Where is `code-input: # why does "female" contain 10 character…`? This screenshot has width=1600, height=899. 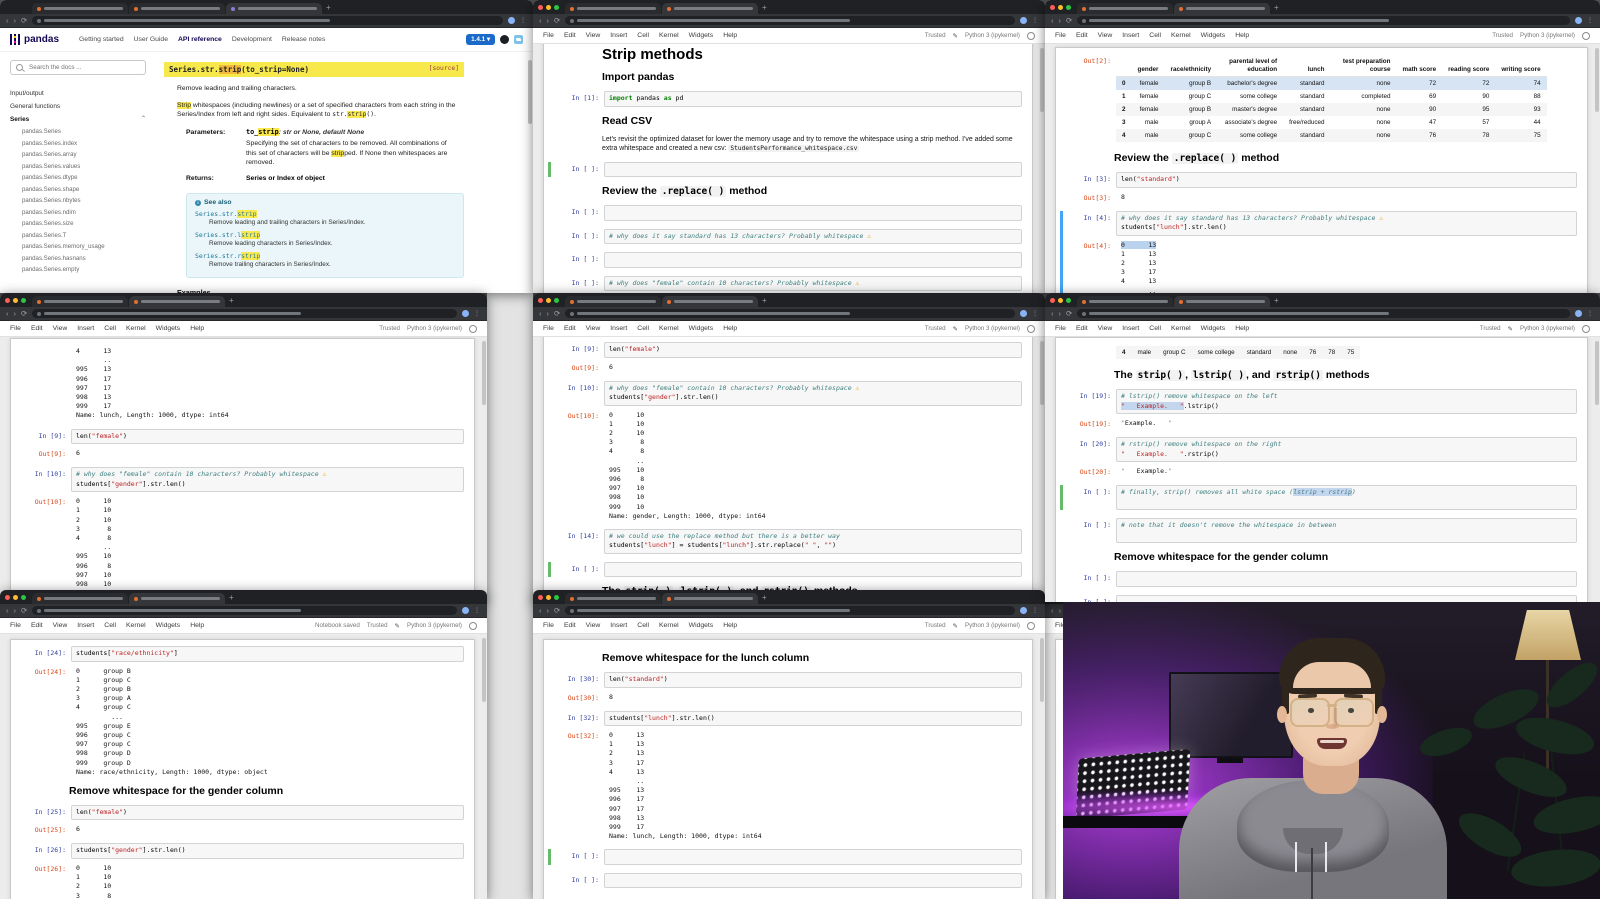
code-input: # why does "female" contain 10 character… is located at coordinates (267, 480).